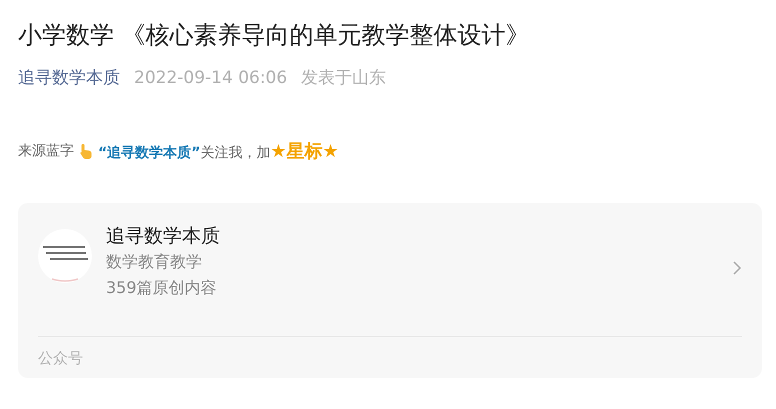 The image size is (776, 409). I want to click on publish-date: 2022-09-14 06:06, so click(211, 78).